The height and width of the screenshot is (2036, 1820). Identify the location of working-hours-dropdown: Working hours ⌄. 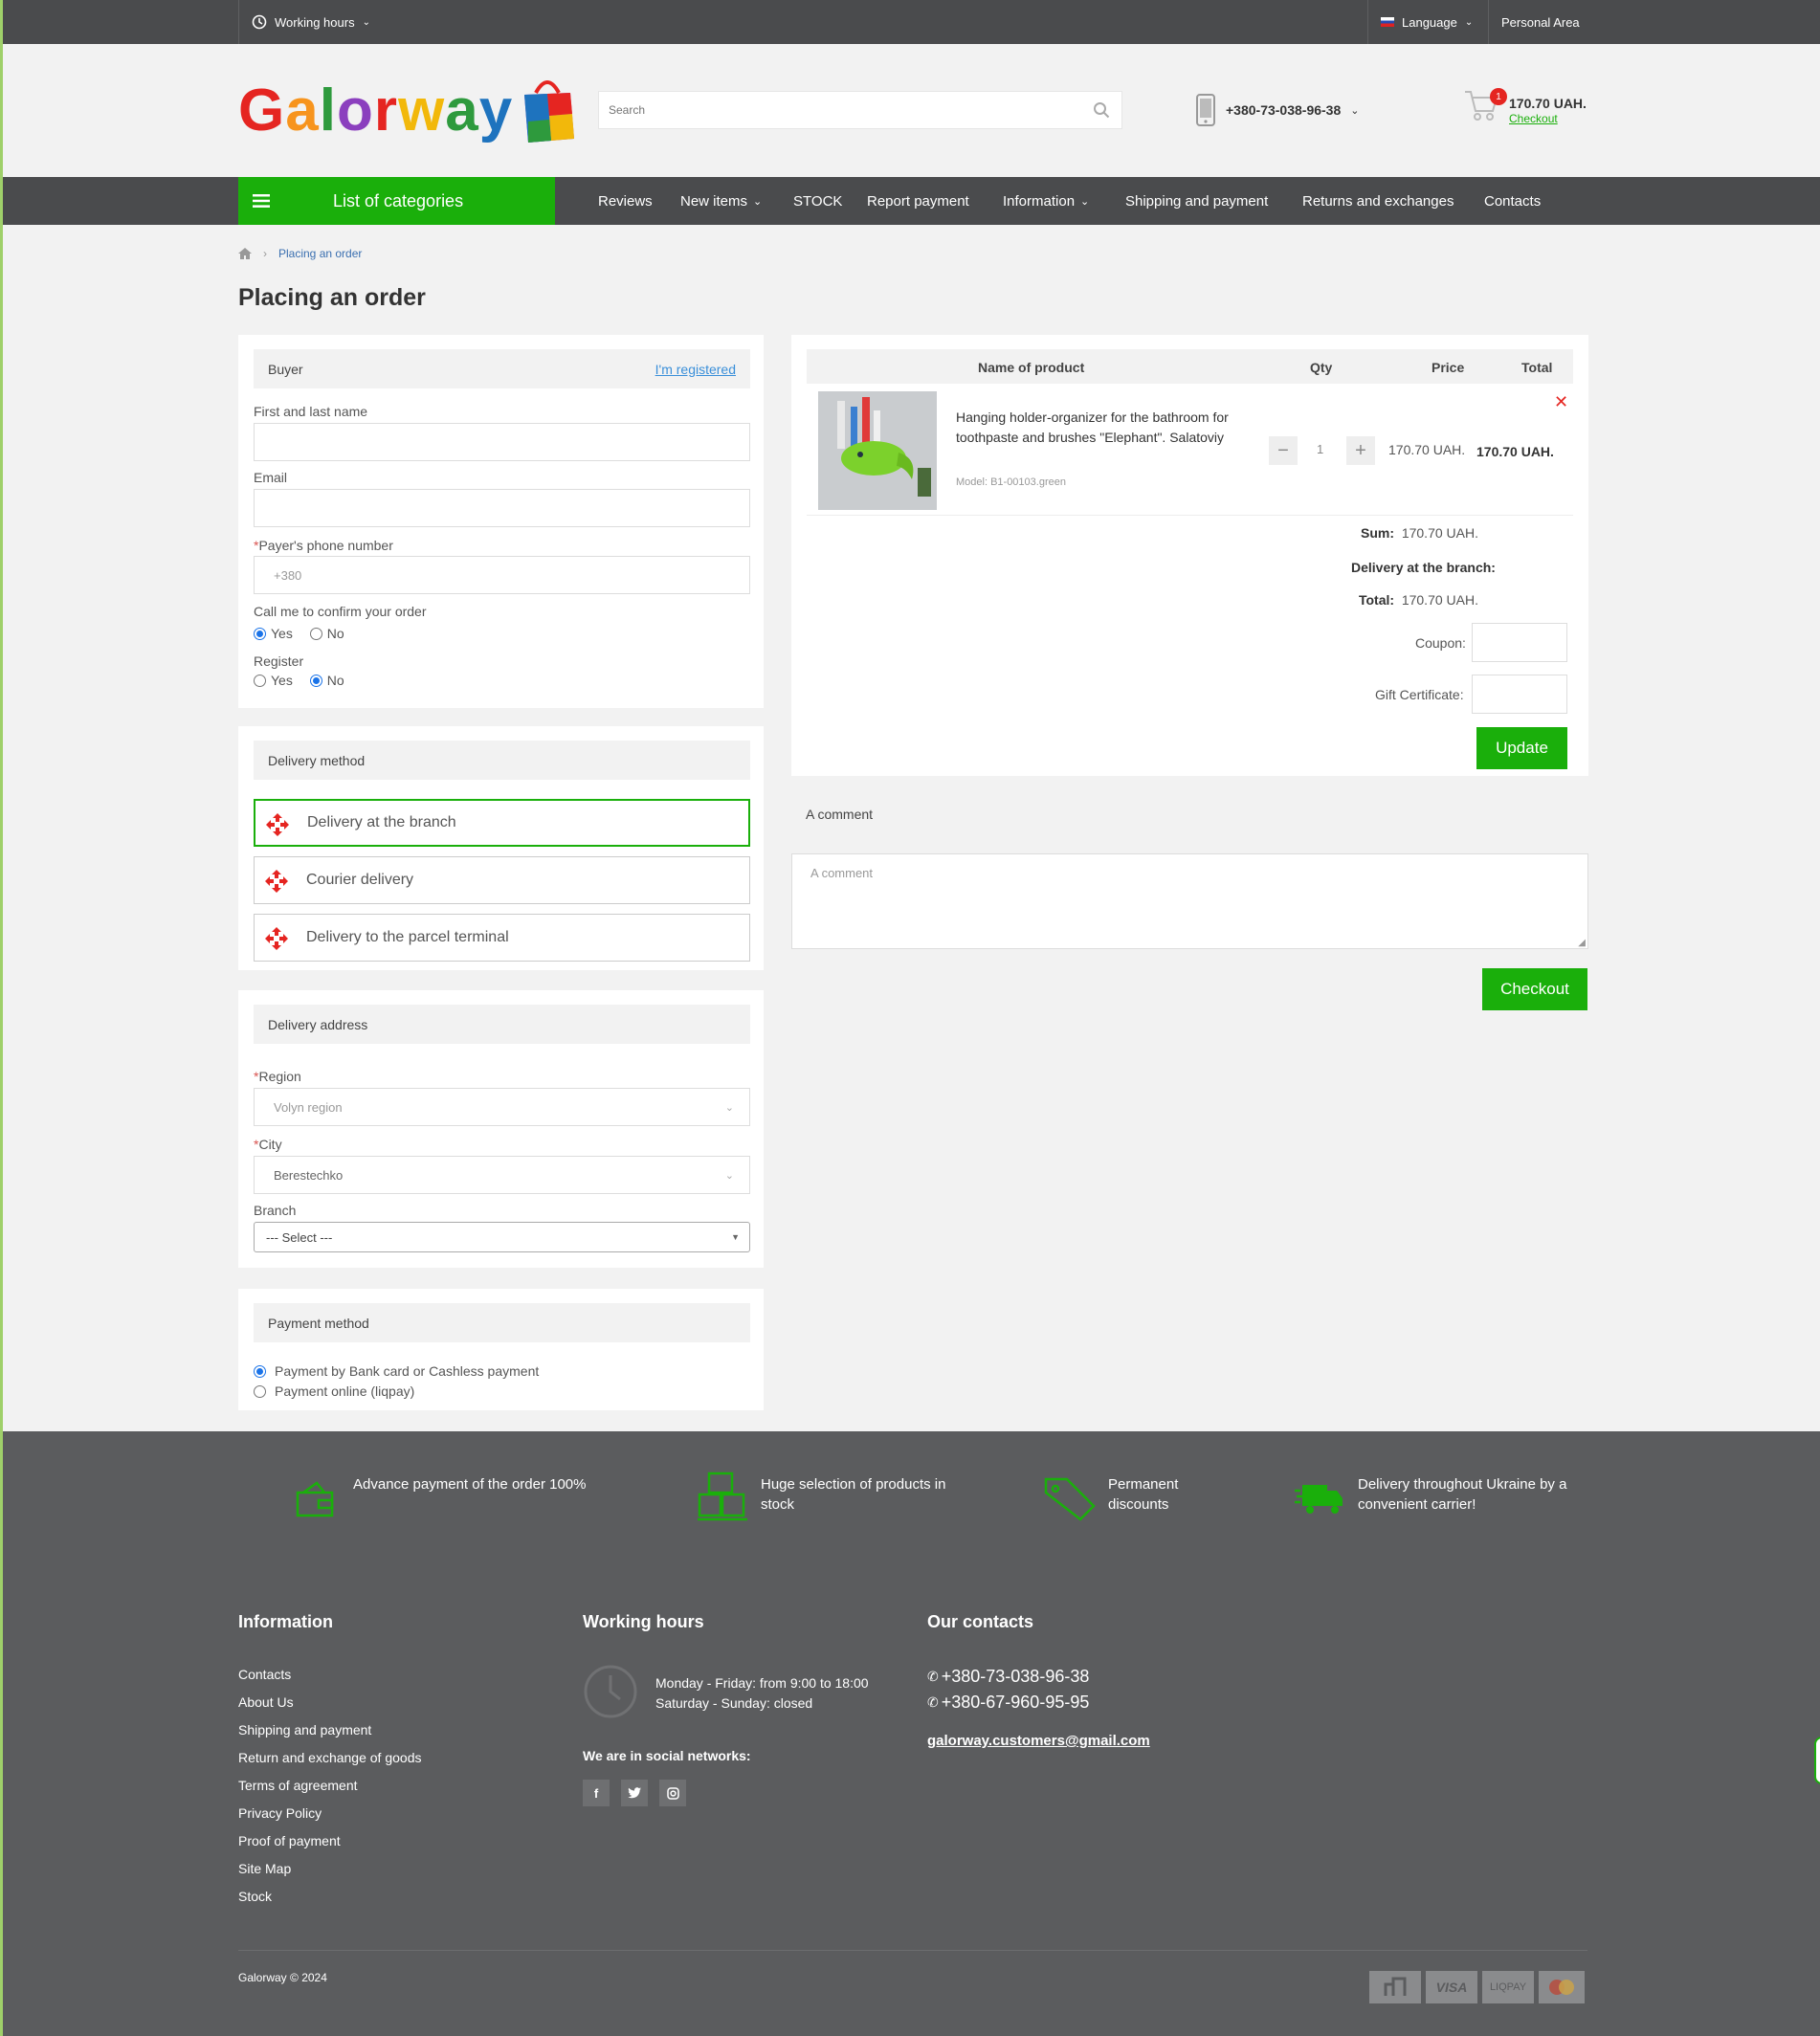
(311, 22).